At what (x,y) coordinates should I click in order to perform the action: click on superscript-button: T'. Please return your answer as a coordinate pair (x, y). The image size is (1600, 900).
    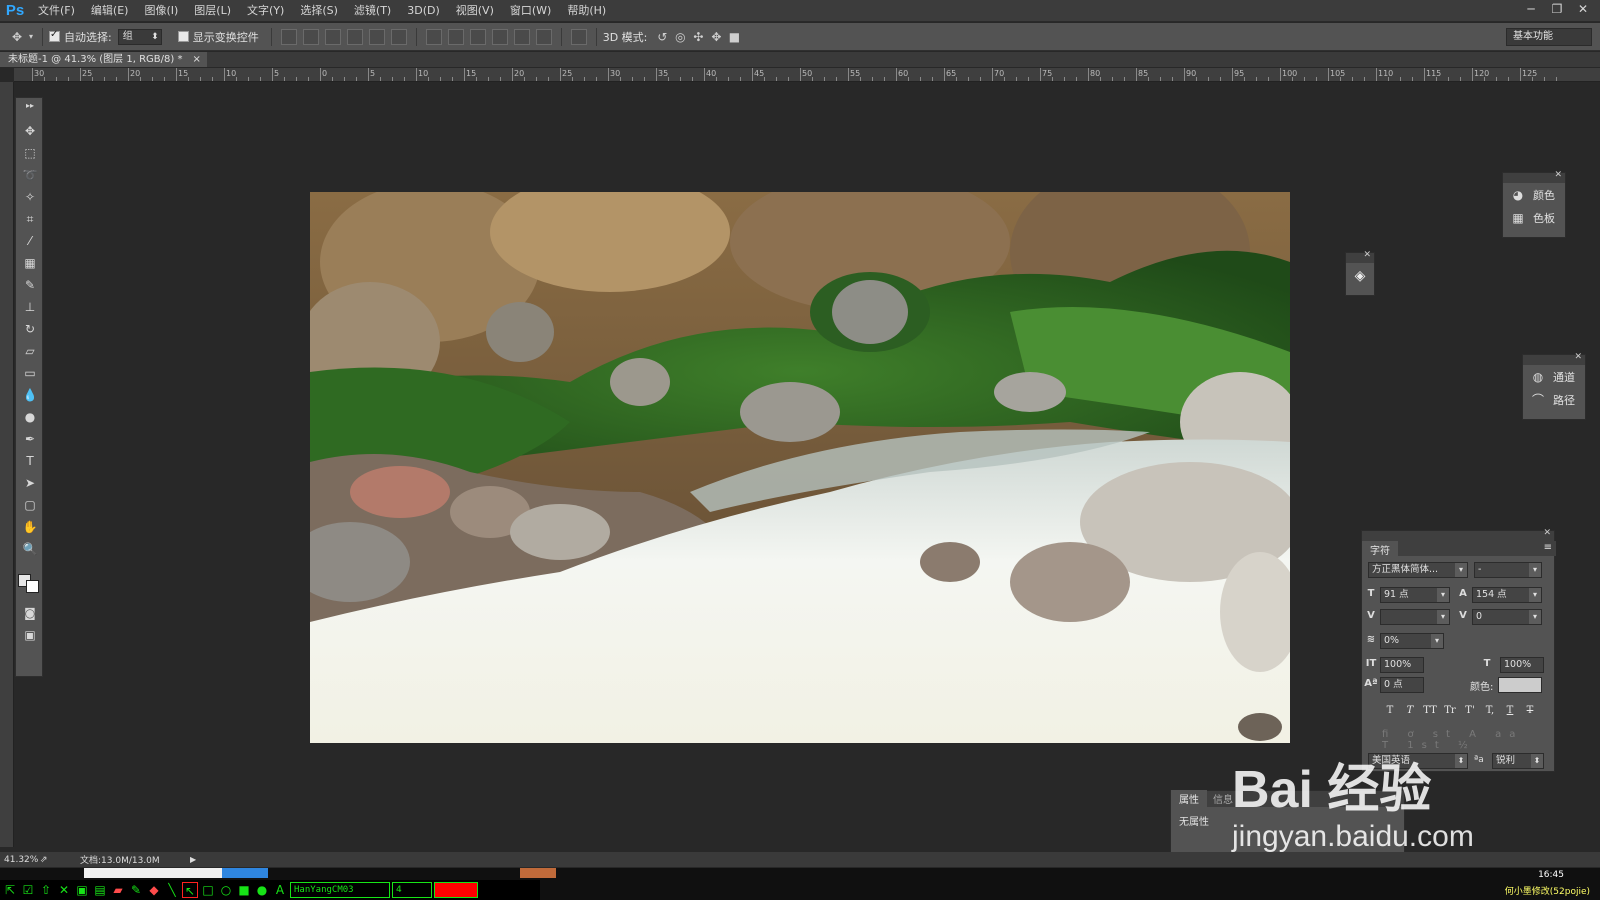
    Looking at the image, I should click on (1470, 711).